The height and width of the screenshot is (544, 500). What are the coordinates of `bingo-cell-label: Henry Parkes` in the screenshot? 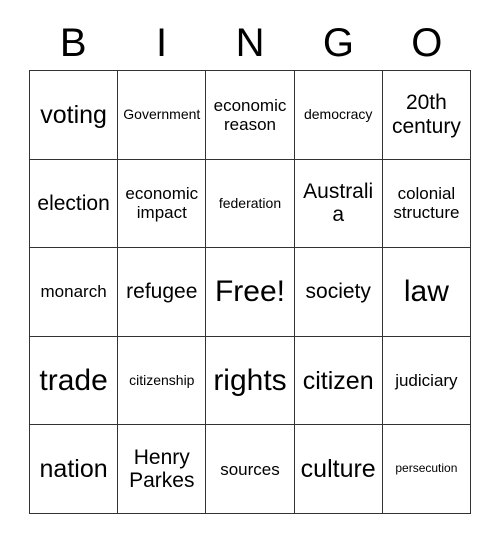 It's located at (162, 469).